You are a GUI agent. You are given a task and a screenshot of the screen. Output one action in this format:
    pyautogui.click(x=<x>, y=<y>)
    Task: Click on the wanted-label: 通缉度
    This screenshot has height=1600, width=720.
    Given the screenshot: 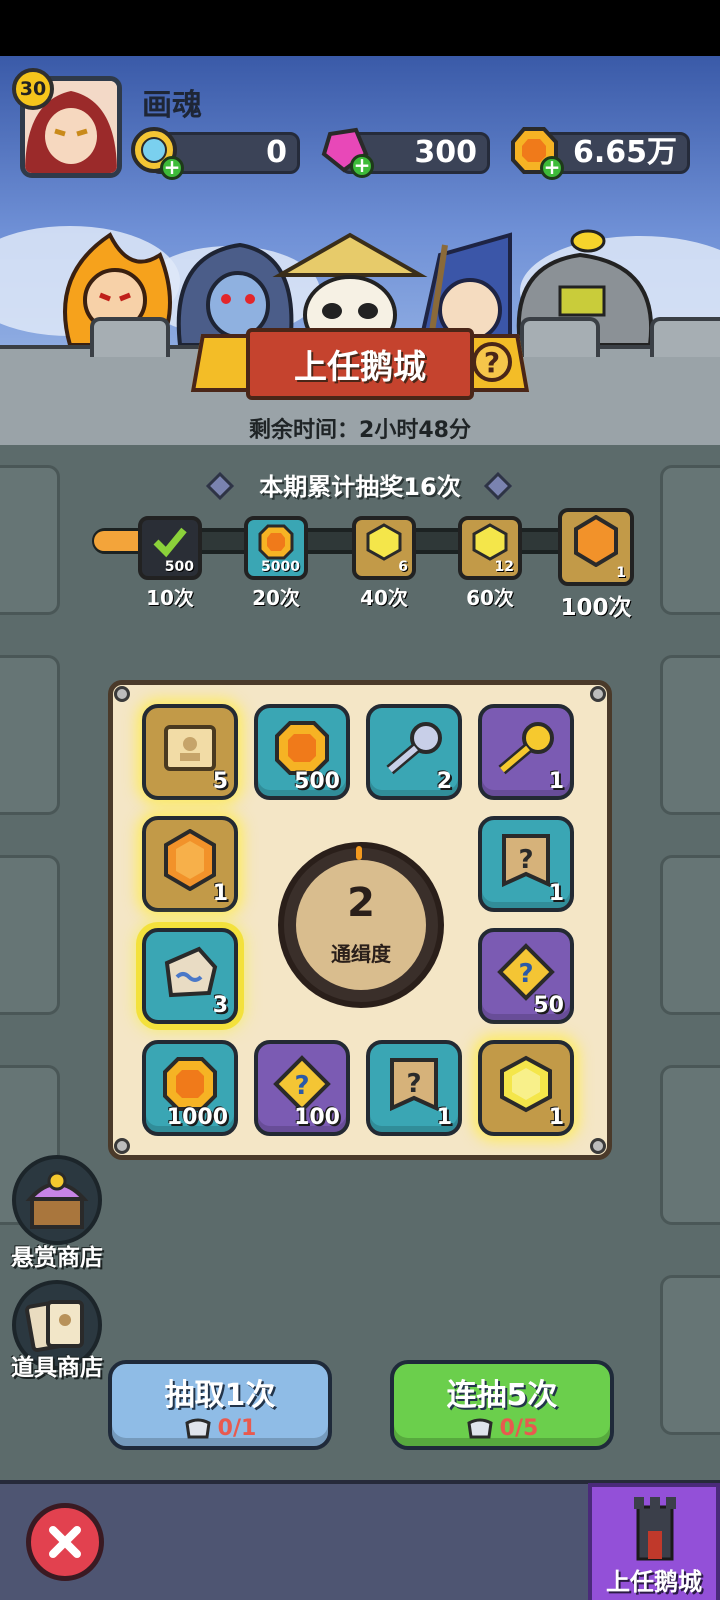 What is the action you would take?
    pyautogui.click(x=361, y=954)
    